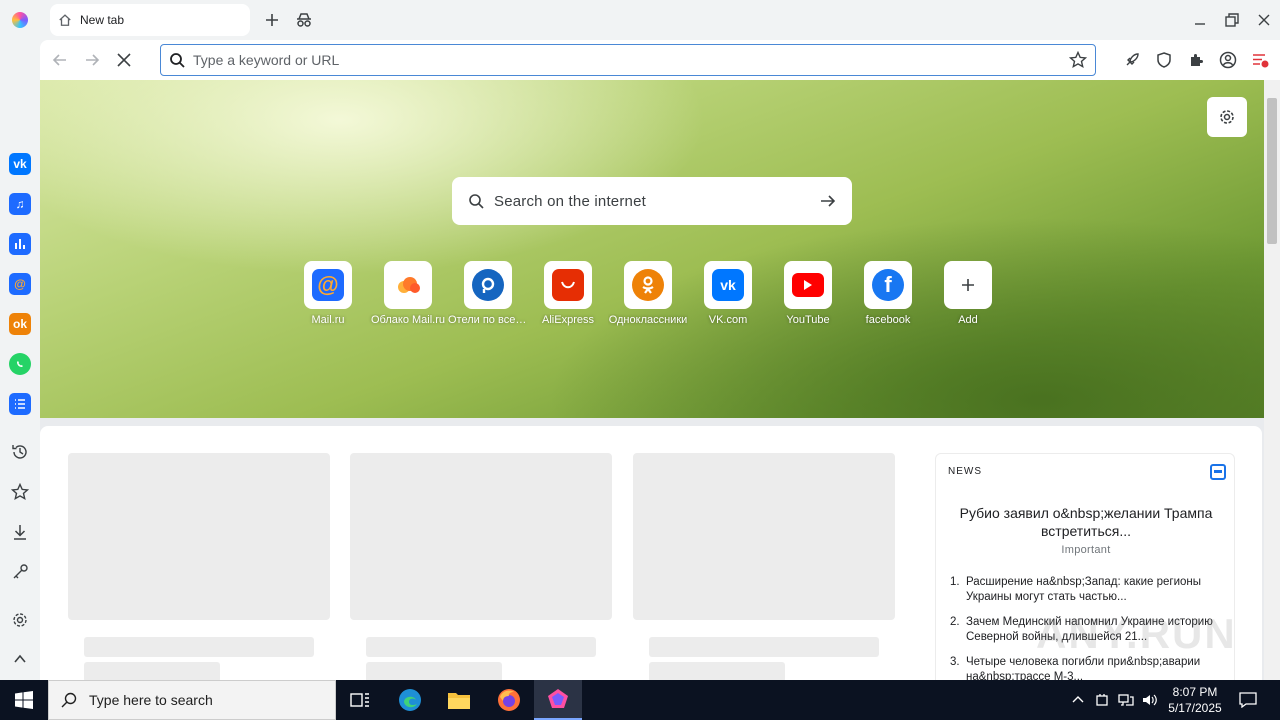 Image resolution: width=1280 pixels, height=720 pixels. What do you see at coordinates (102, 20) in the screenshot?
I see `tab-title: New tab` at bounding box center [102, 20].